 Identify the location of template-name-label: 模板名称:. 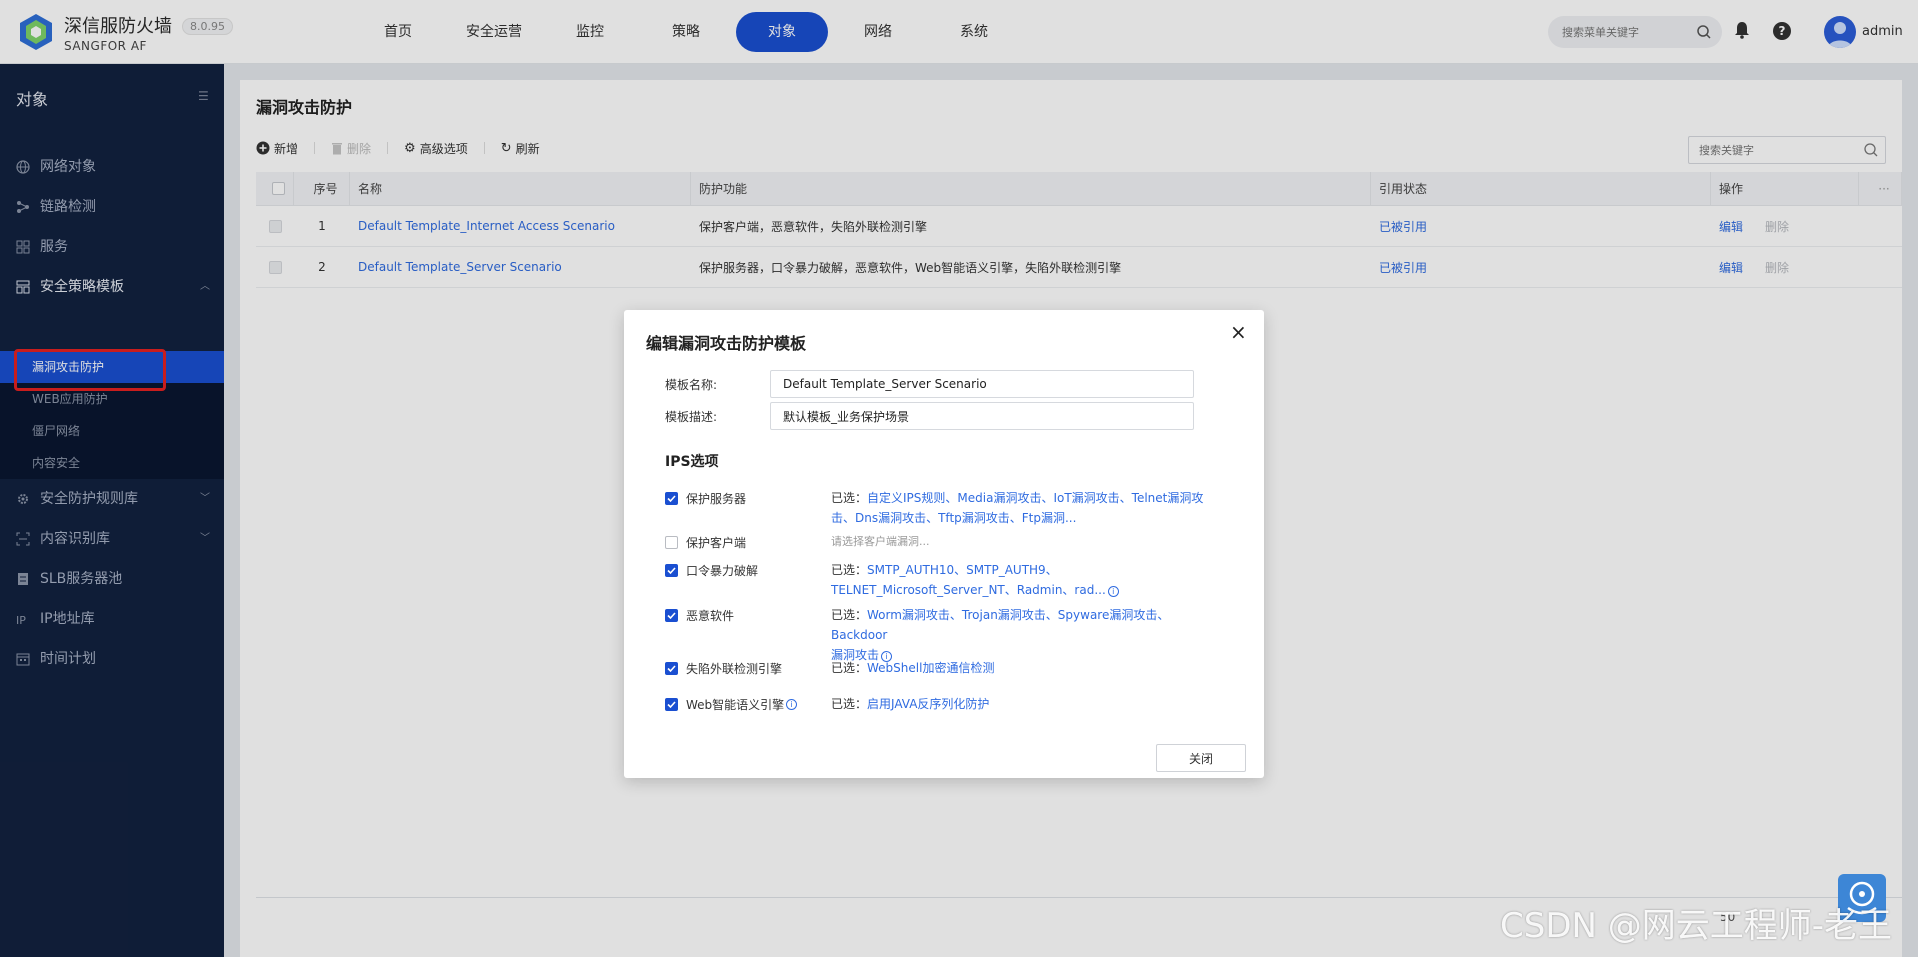
(691, 385).